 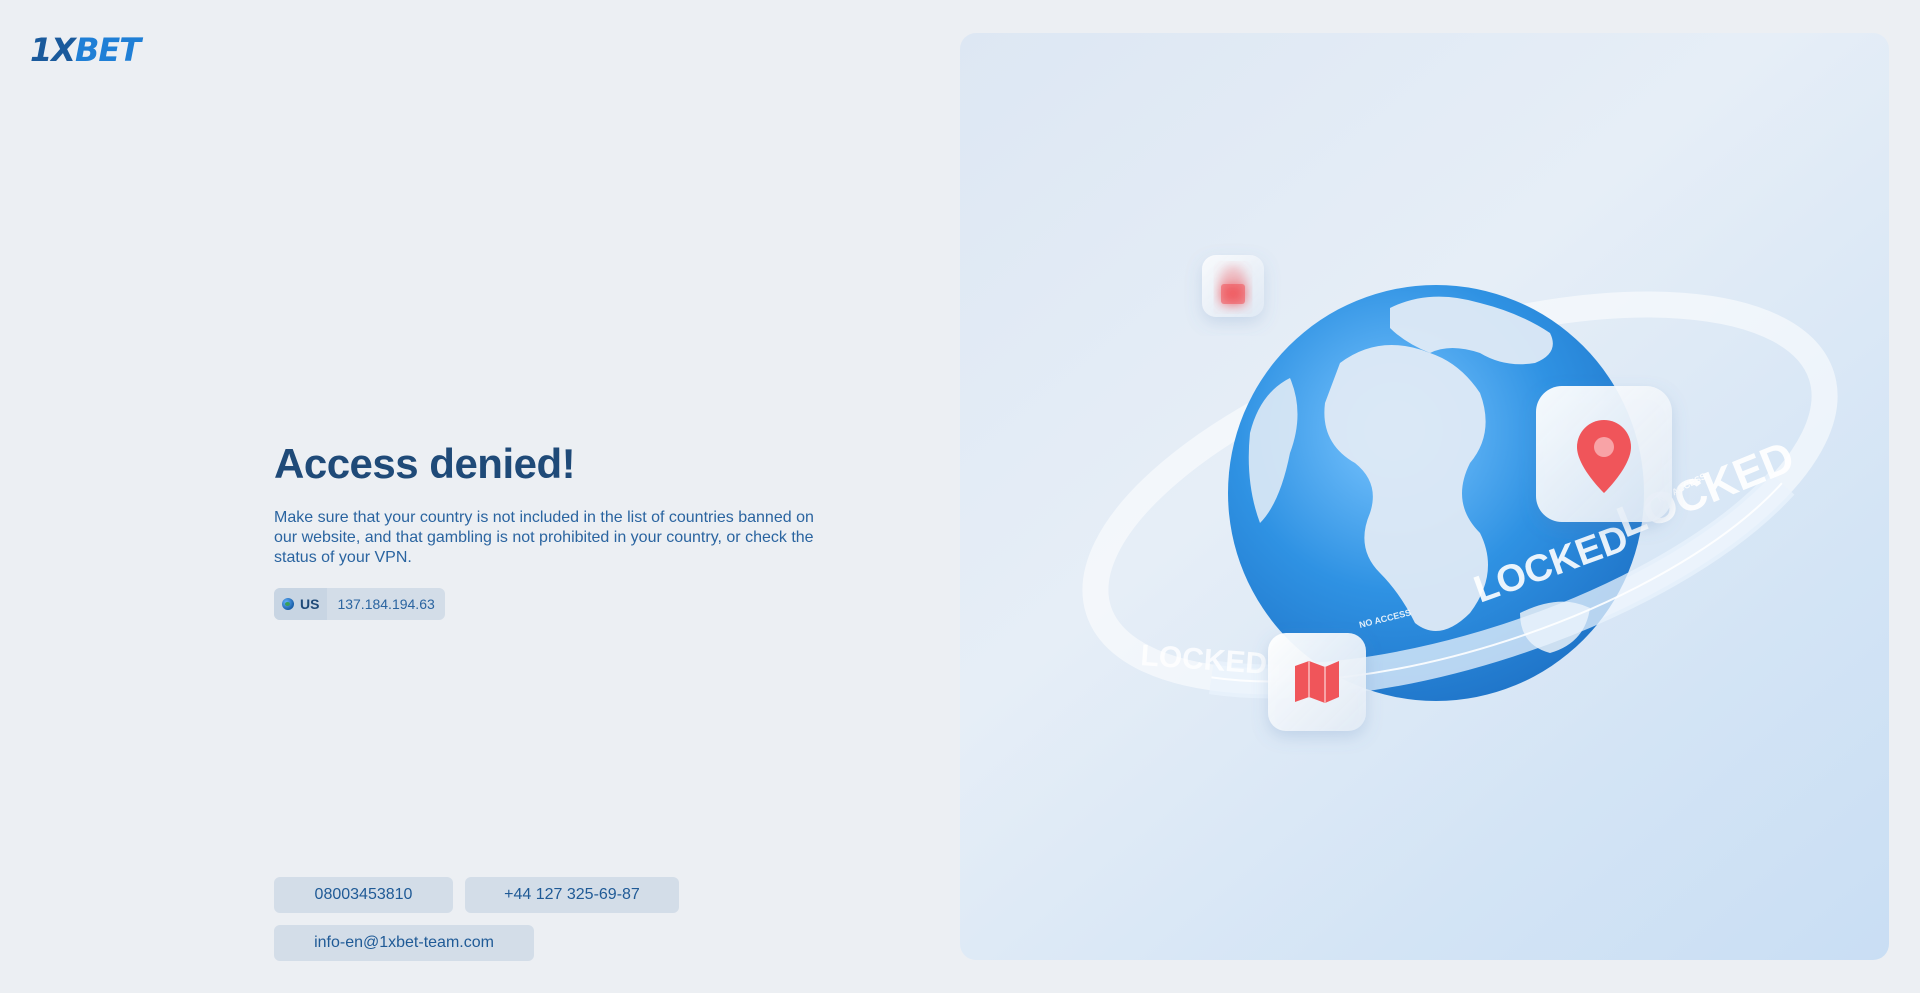 I want to click on ip-address: 137.184.194.63, so click(x=386, y=604).